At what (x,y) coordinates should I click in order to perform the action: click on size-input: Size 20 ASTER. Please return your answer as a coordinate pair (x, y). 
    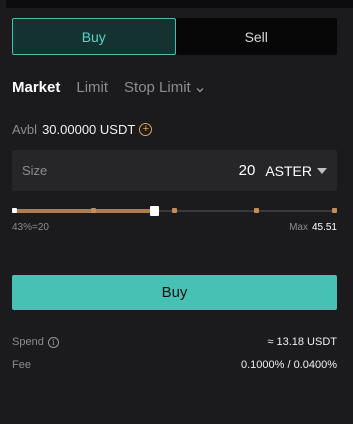
    Looking at the image, I should click on (174, 170).